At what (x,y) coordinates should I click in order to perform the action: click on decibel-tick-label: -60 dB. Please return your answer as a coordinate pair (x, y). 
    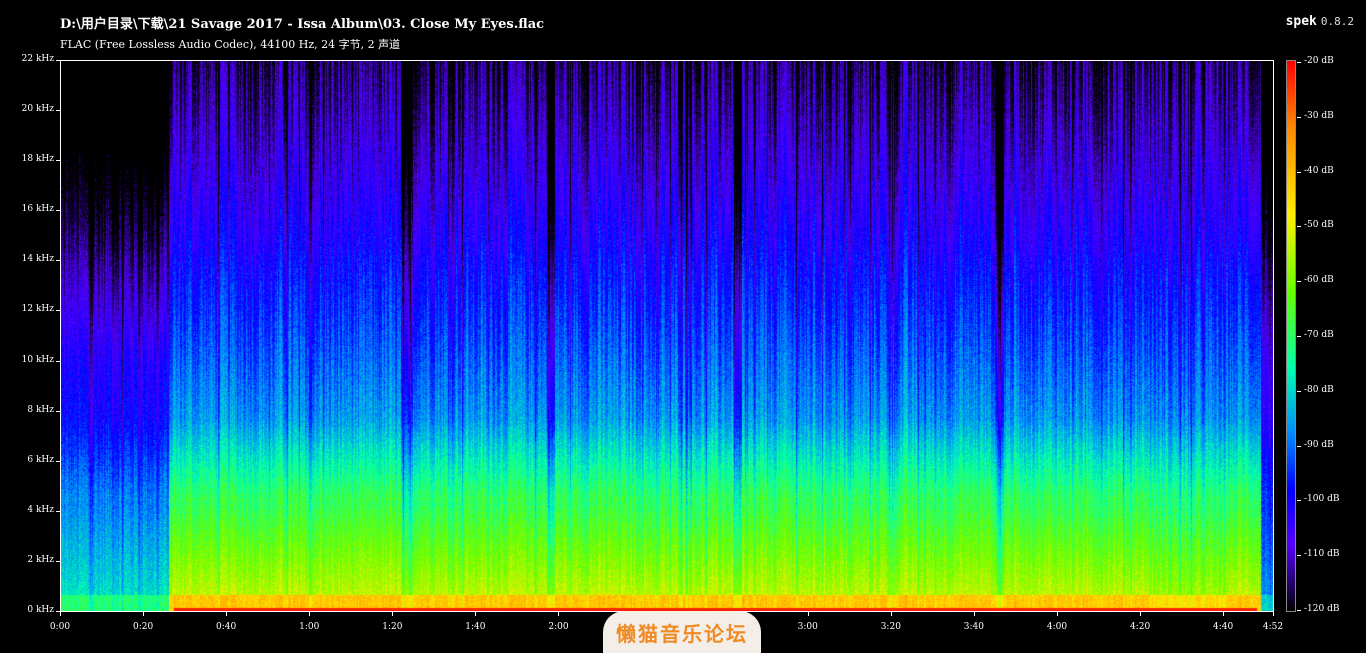
    Looking at the image, I should click on (1319, 280).